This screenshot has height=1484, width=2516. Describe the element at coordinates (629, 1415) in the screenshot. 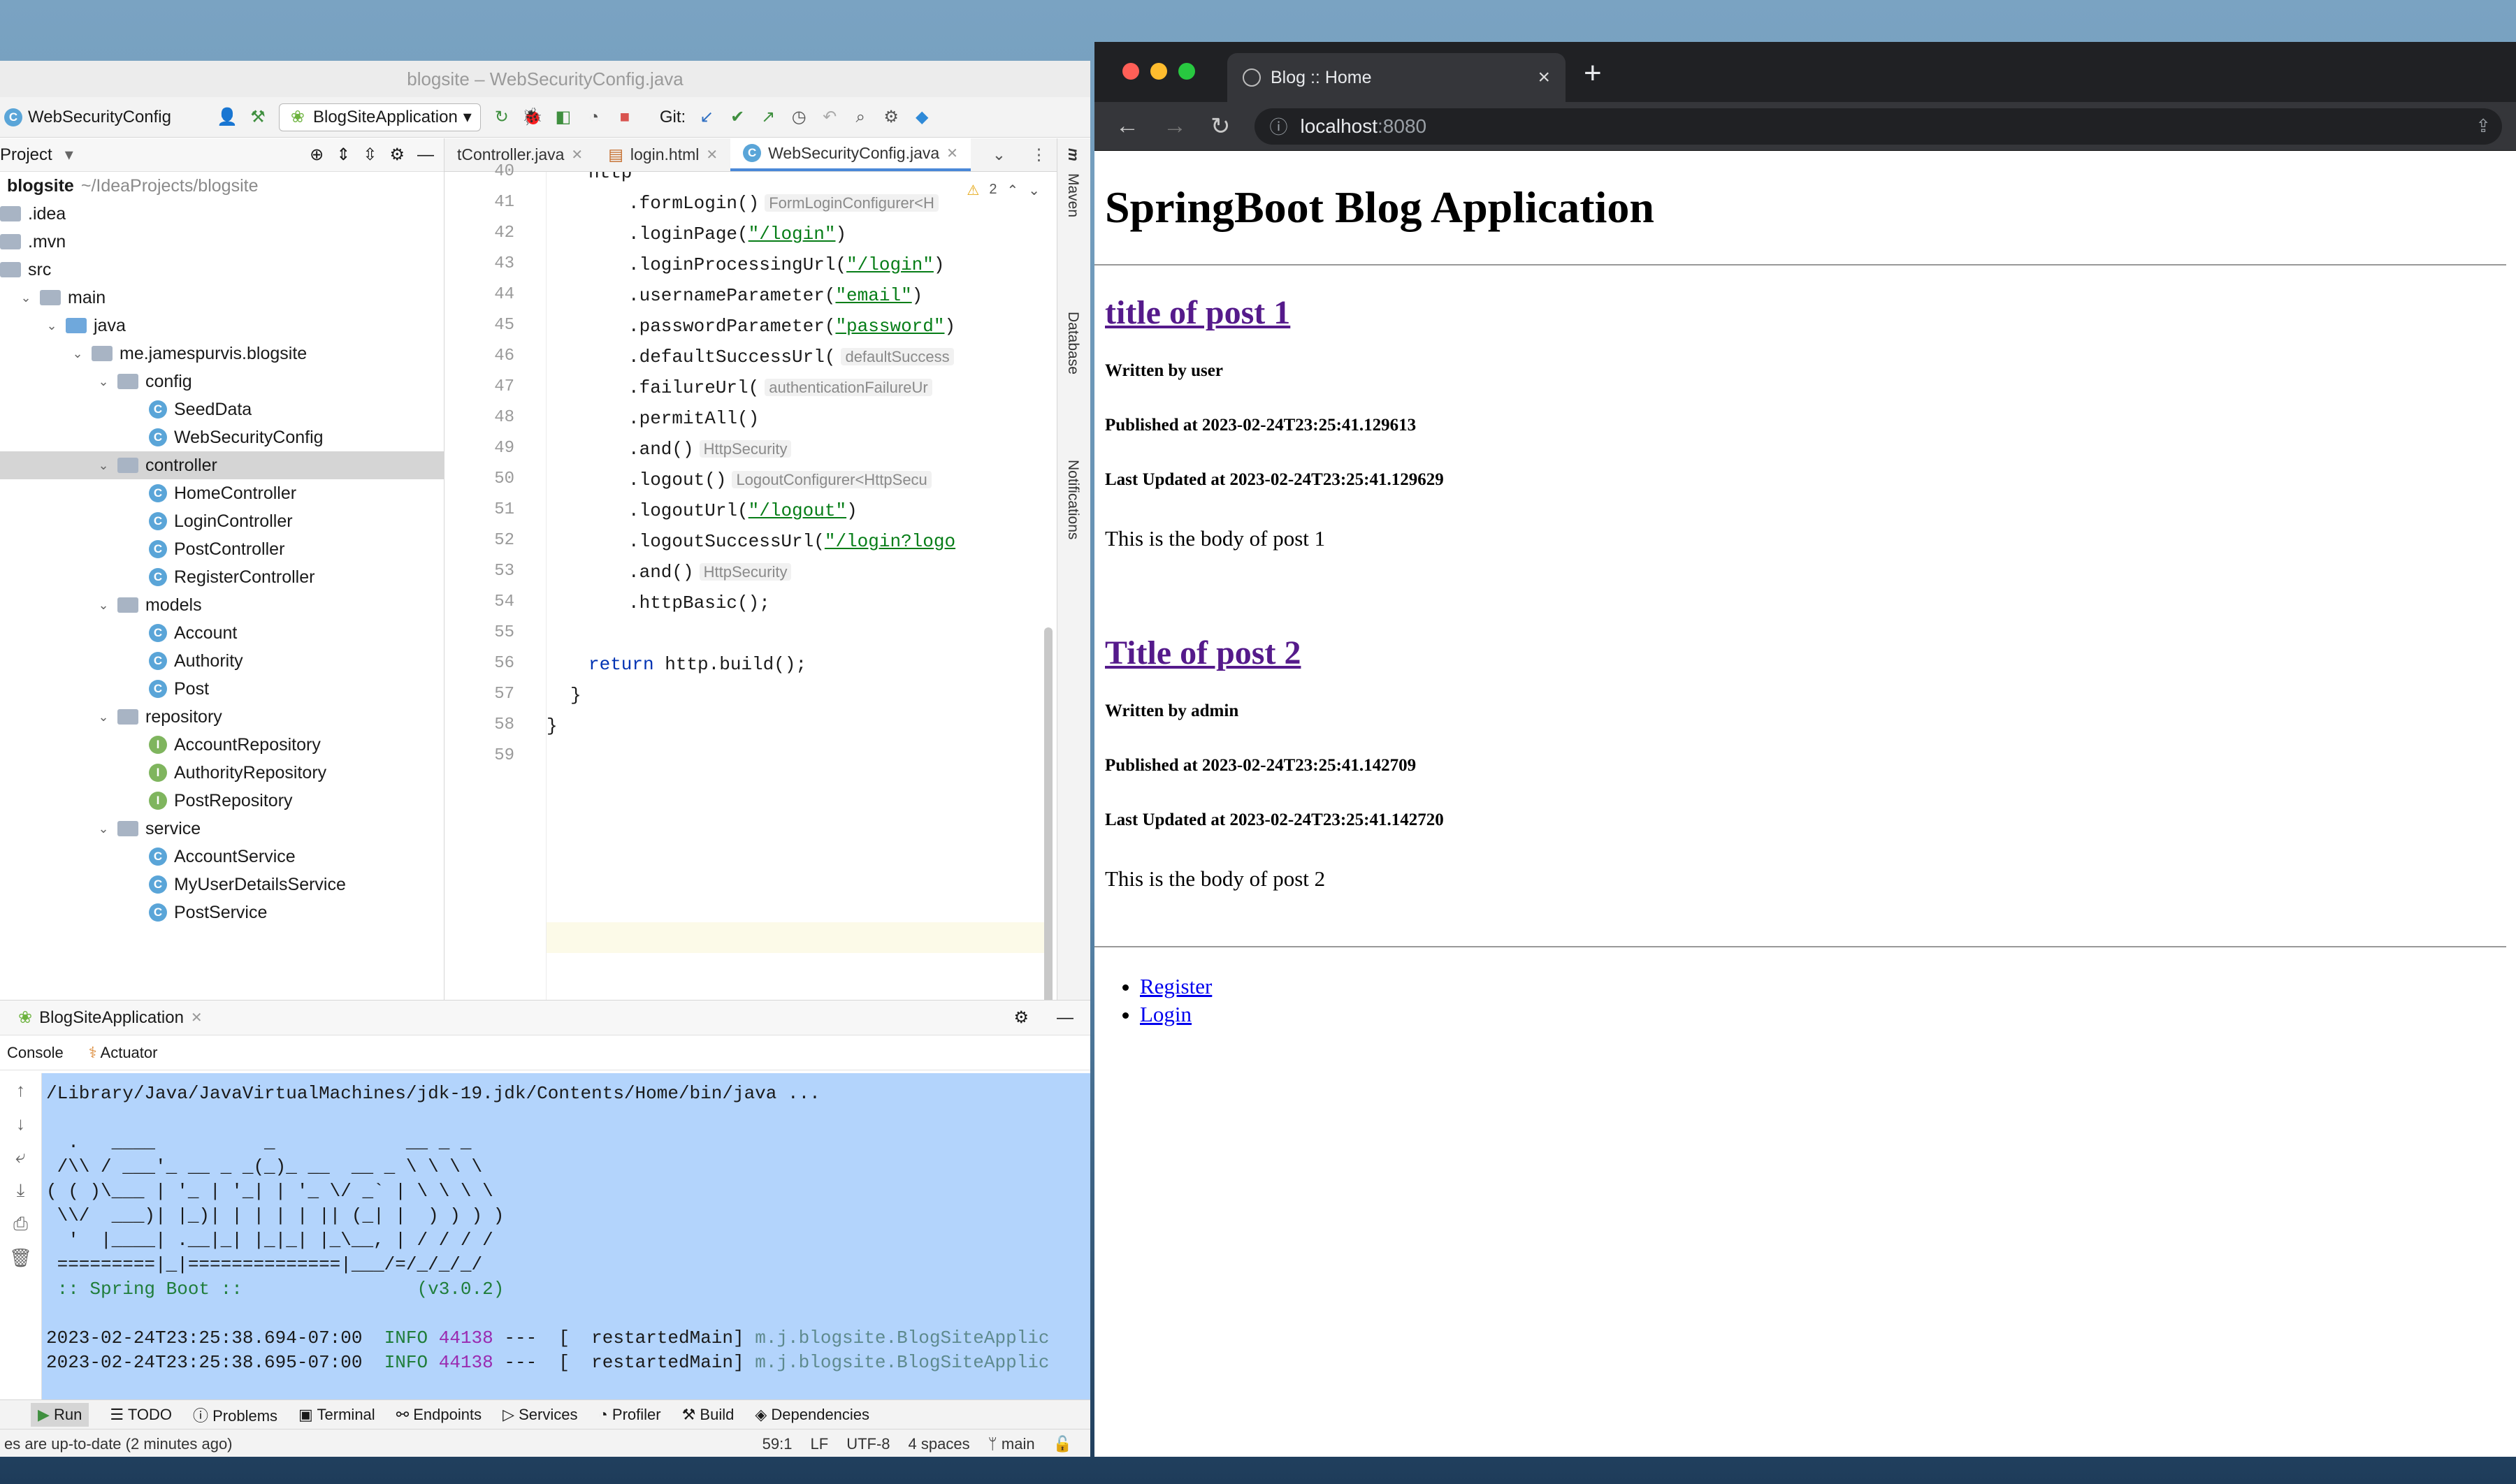

I see `tool-profiler: ◔ Profiler` at that location.